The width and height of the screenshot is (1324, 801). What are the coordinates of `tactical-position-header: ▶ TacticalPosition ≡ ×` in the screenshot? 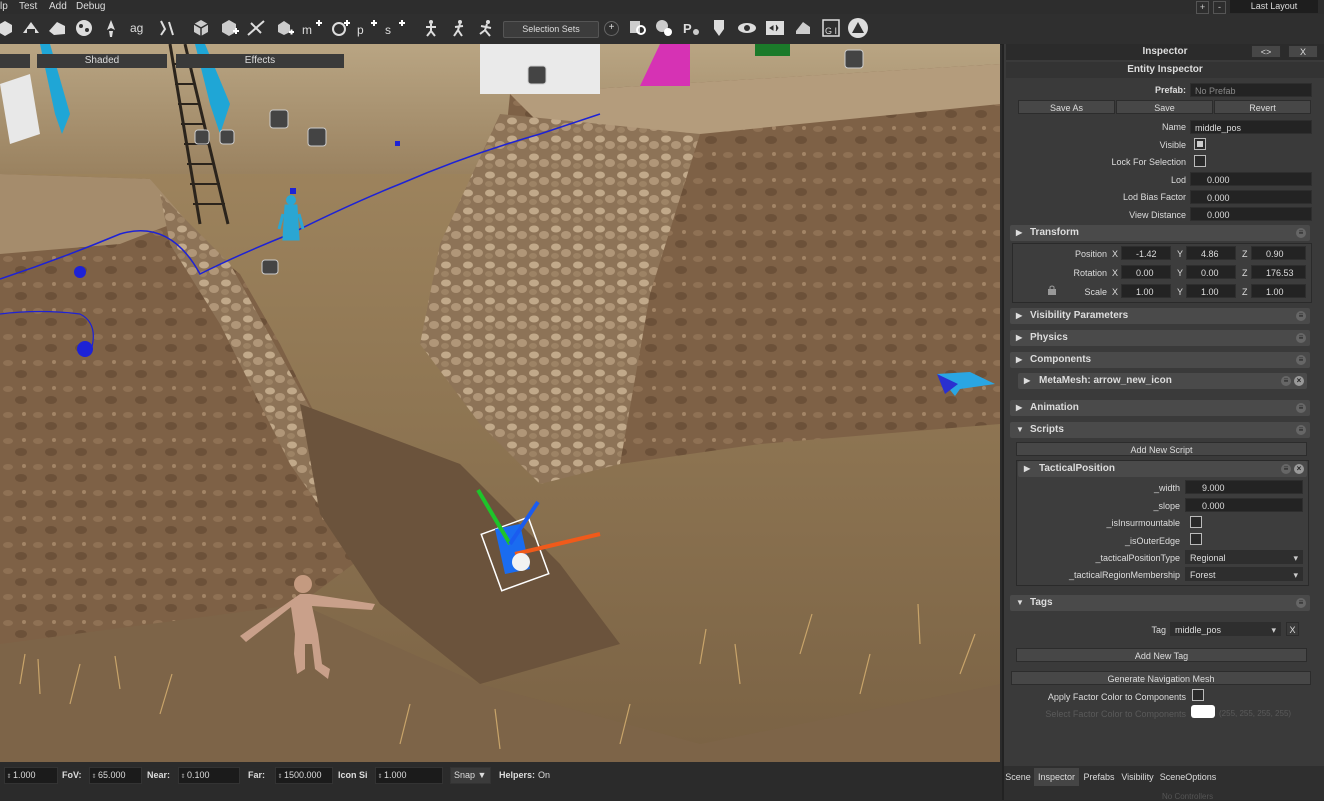 It's located at (1162, 469).